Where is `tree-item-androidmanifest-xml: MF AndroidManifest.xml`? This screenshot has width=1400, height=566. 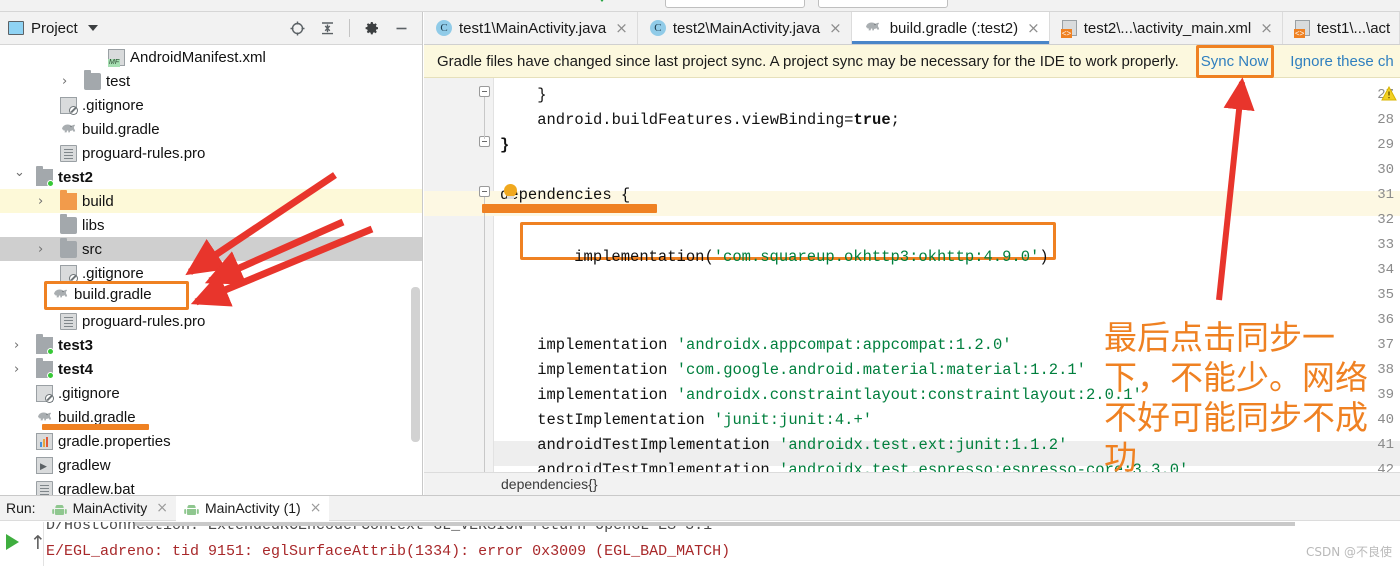
tree-item-androidmanifest-xml: MF AndroidManifest.xml is located at coordinates (211, 57).